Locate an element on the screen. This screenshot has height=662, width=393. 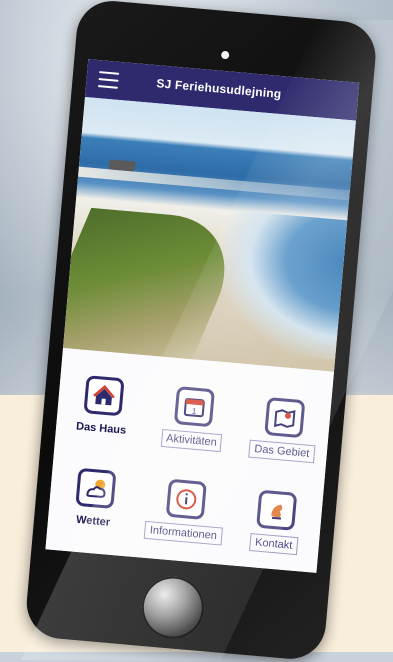
contact-icon is located at coordinates (277, 510).